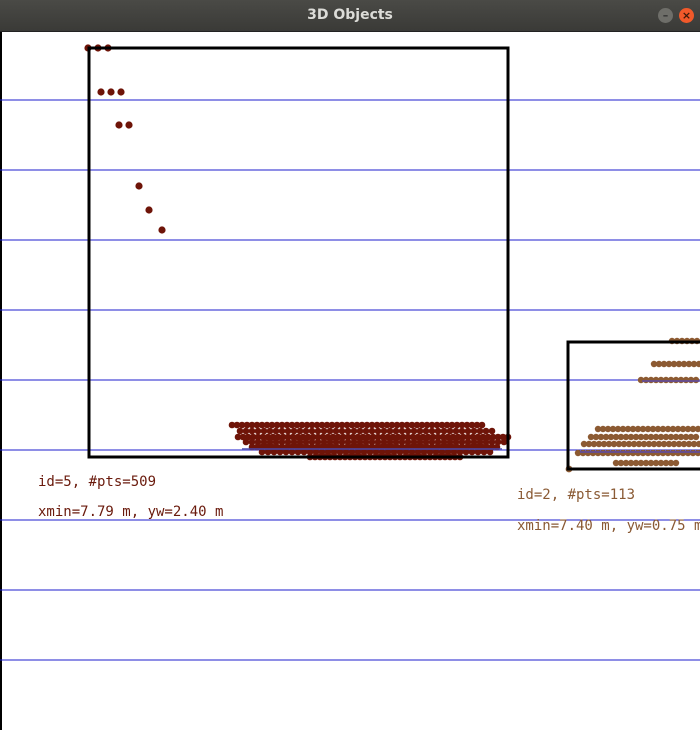 The width and height of the screenshot is (700, 730). I want to click on object-5-id-label: id=5, #pts=509, so click(97, 482).